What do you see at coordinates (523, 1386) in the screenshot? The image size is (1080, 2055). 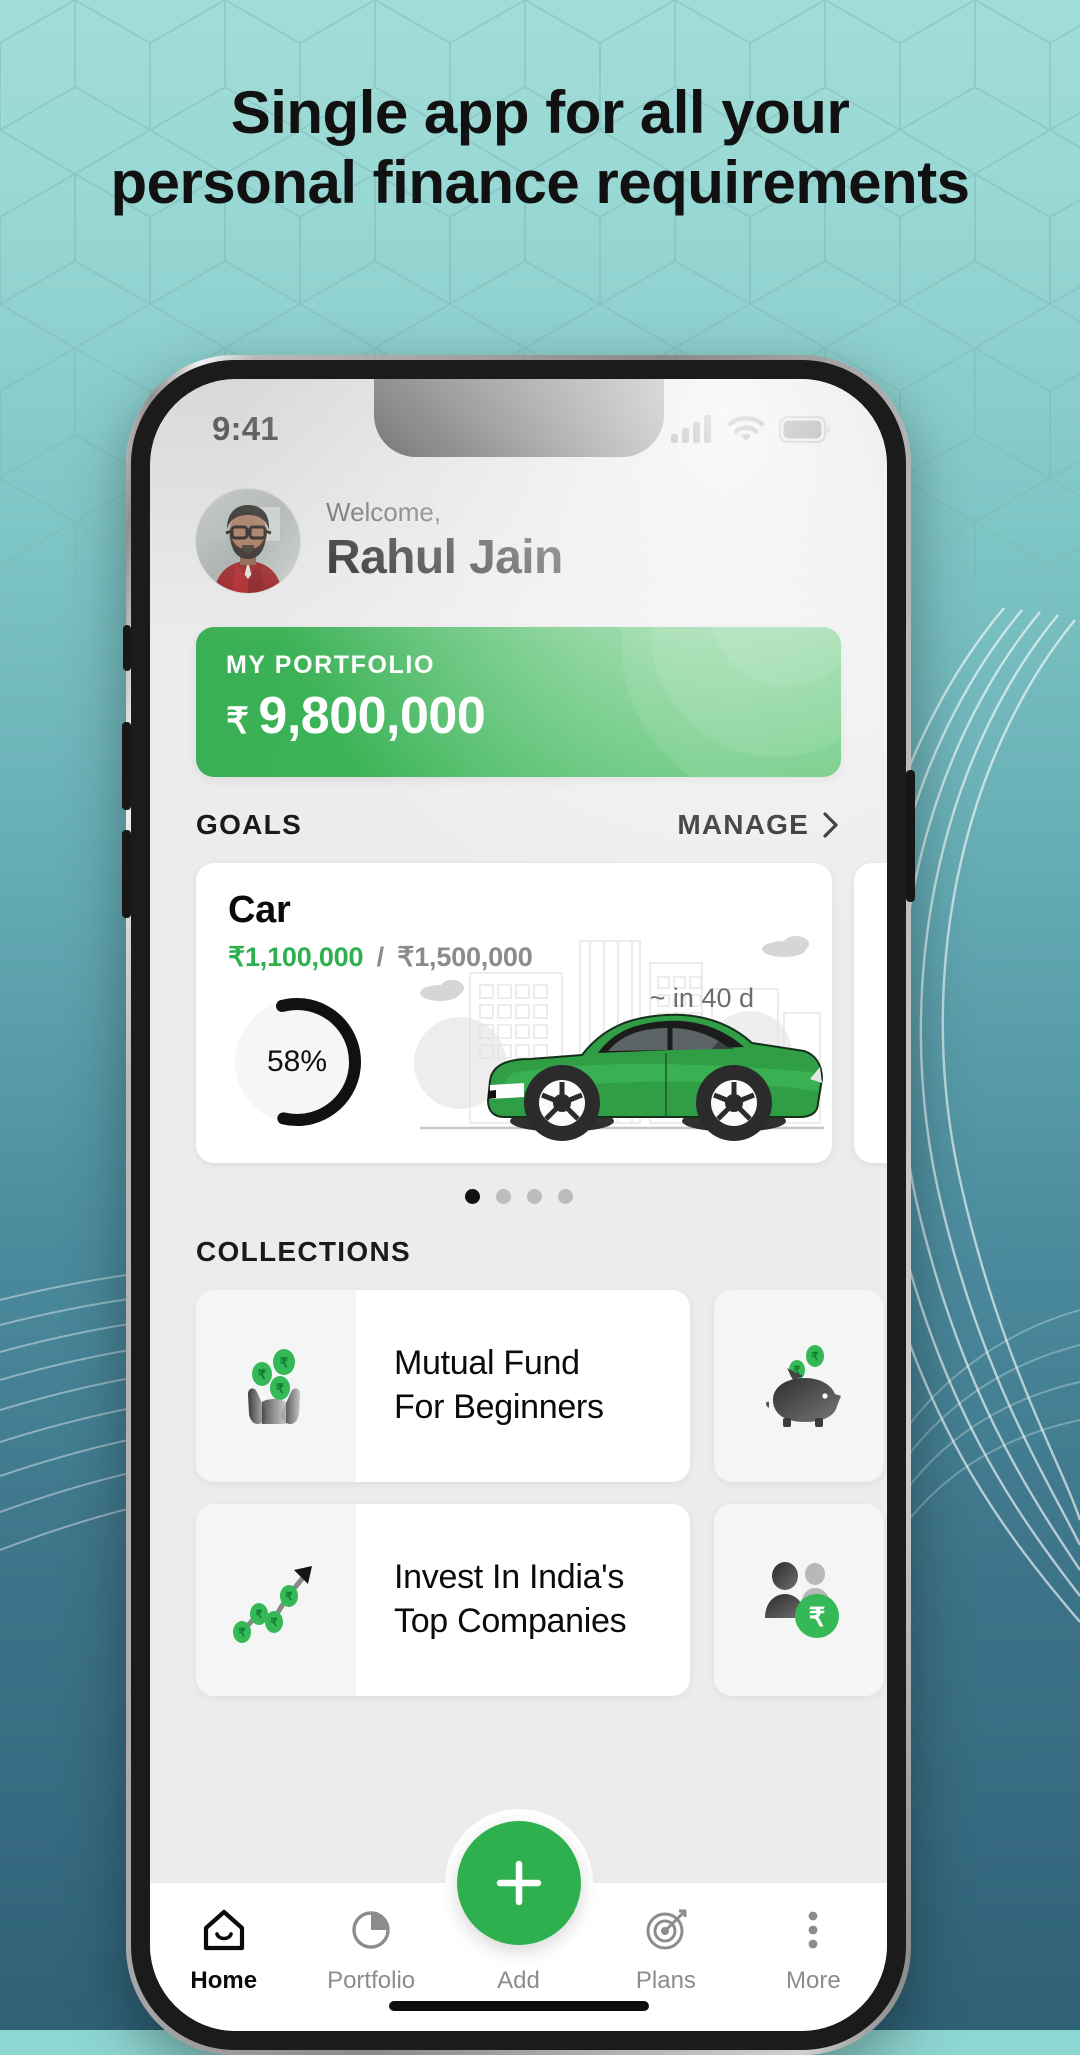 I see `collection-title: Mutual Fund For Beginners` at bounding box center [523, 1386].